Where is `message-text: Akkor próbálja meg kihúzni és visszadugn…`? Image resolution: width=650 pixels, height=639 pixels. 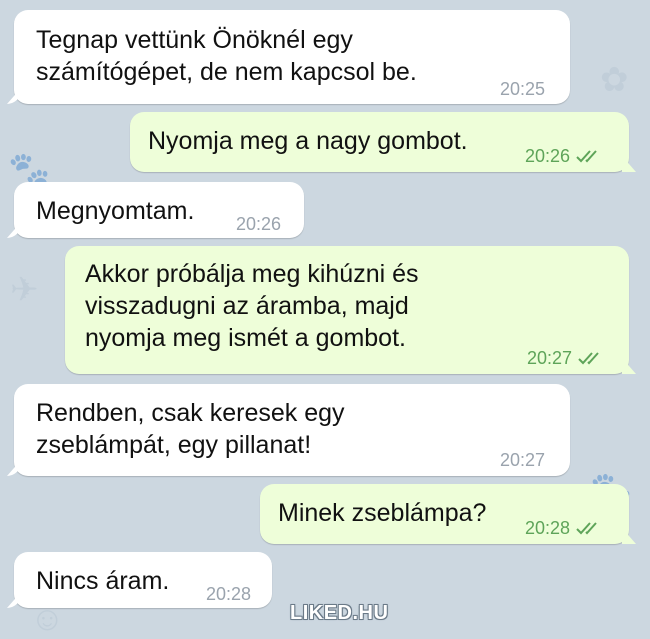
message-text: Akkor próbálja meg kihúzni és visszadugn… is located at coordinates (252, 306).